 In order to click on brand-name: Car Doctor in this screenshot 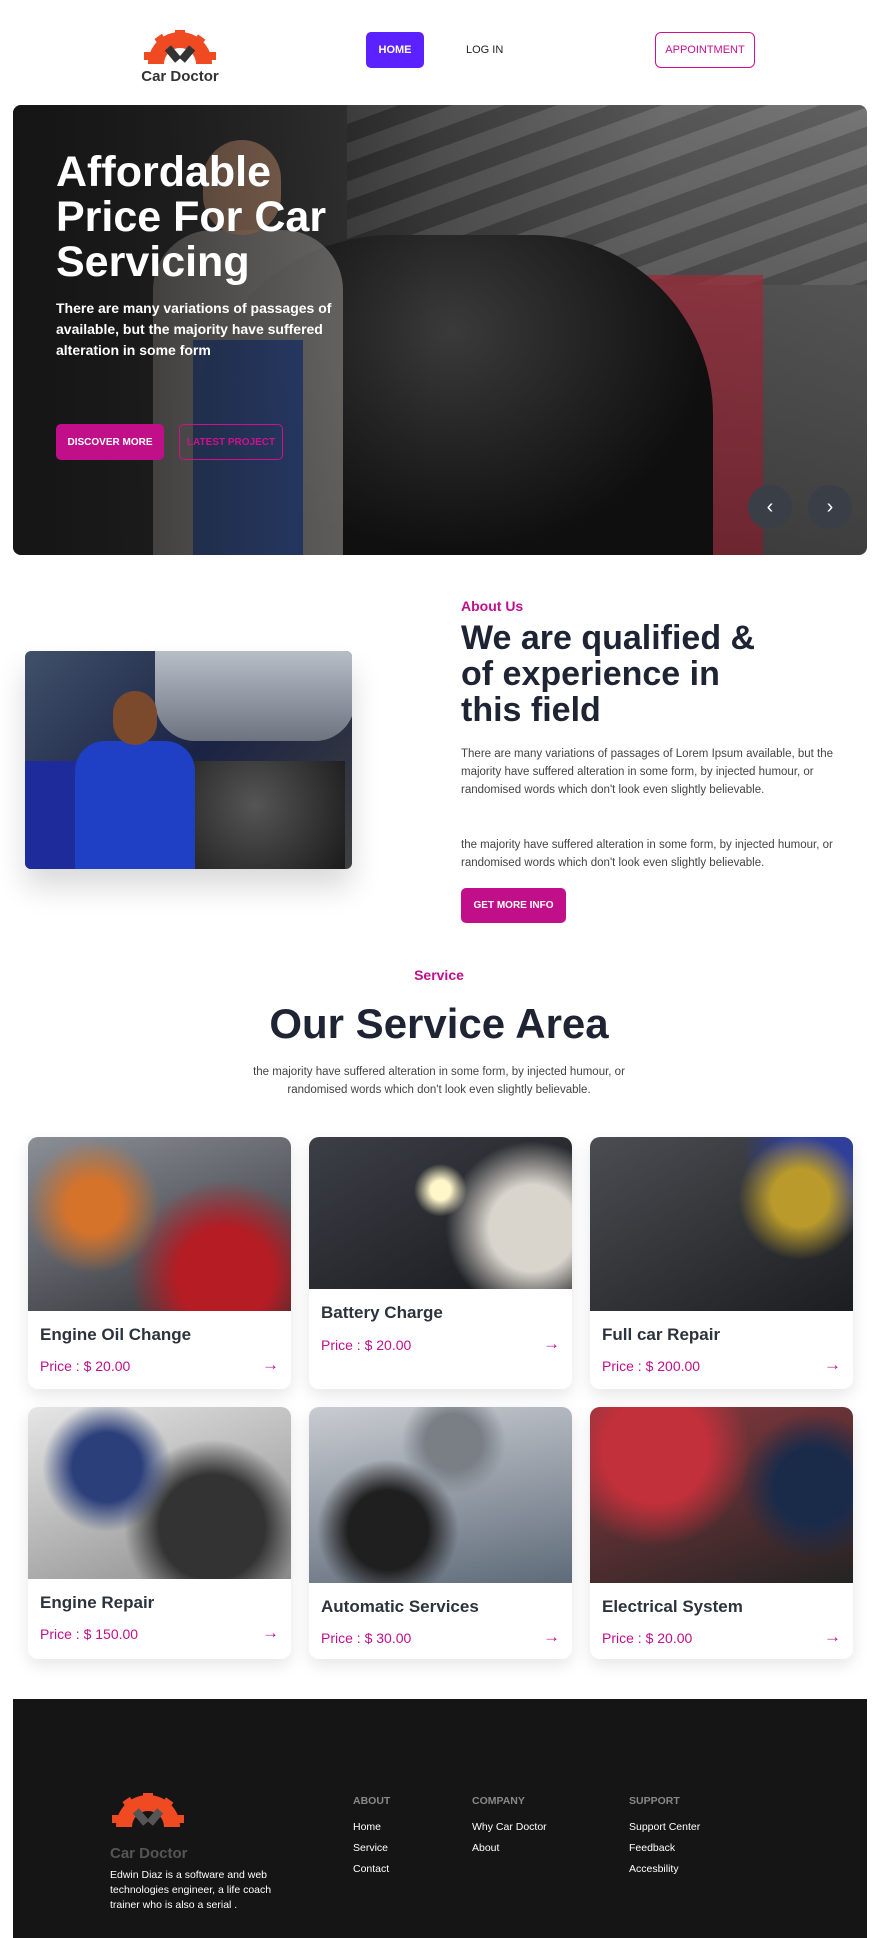, I will do `click(180, 76)`.